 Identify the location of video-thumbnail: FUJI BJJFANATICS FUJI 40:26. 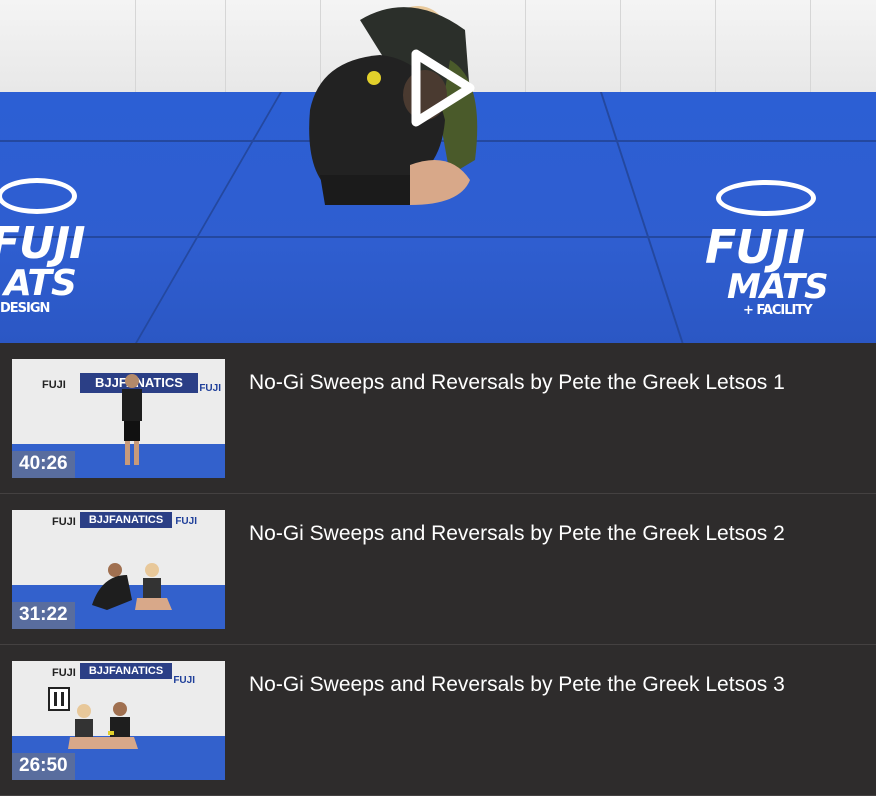
(118, 418).